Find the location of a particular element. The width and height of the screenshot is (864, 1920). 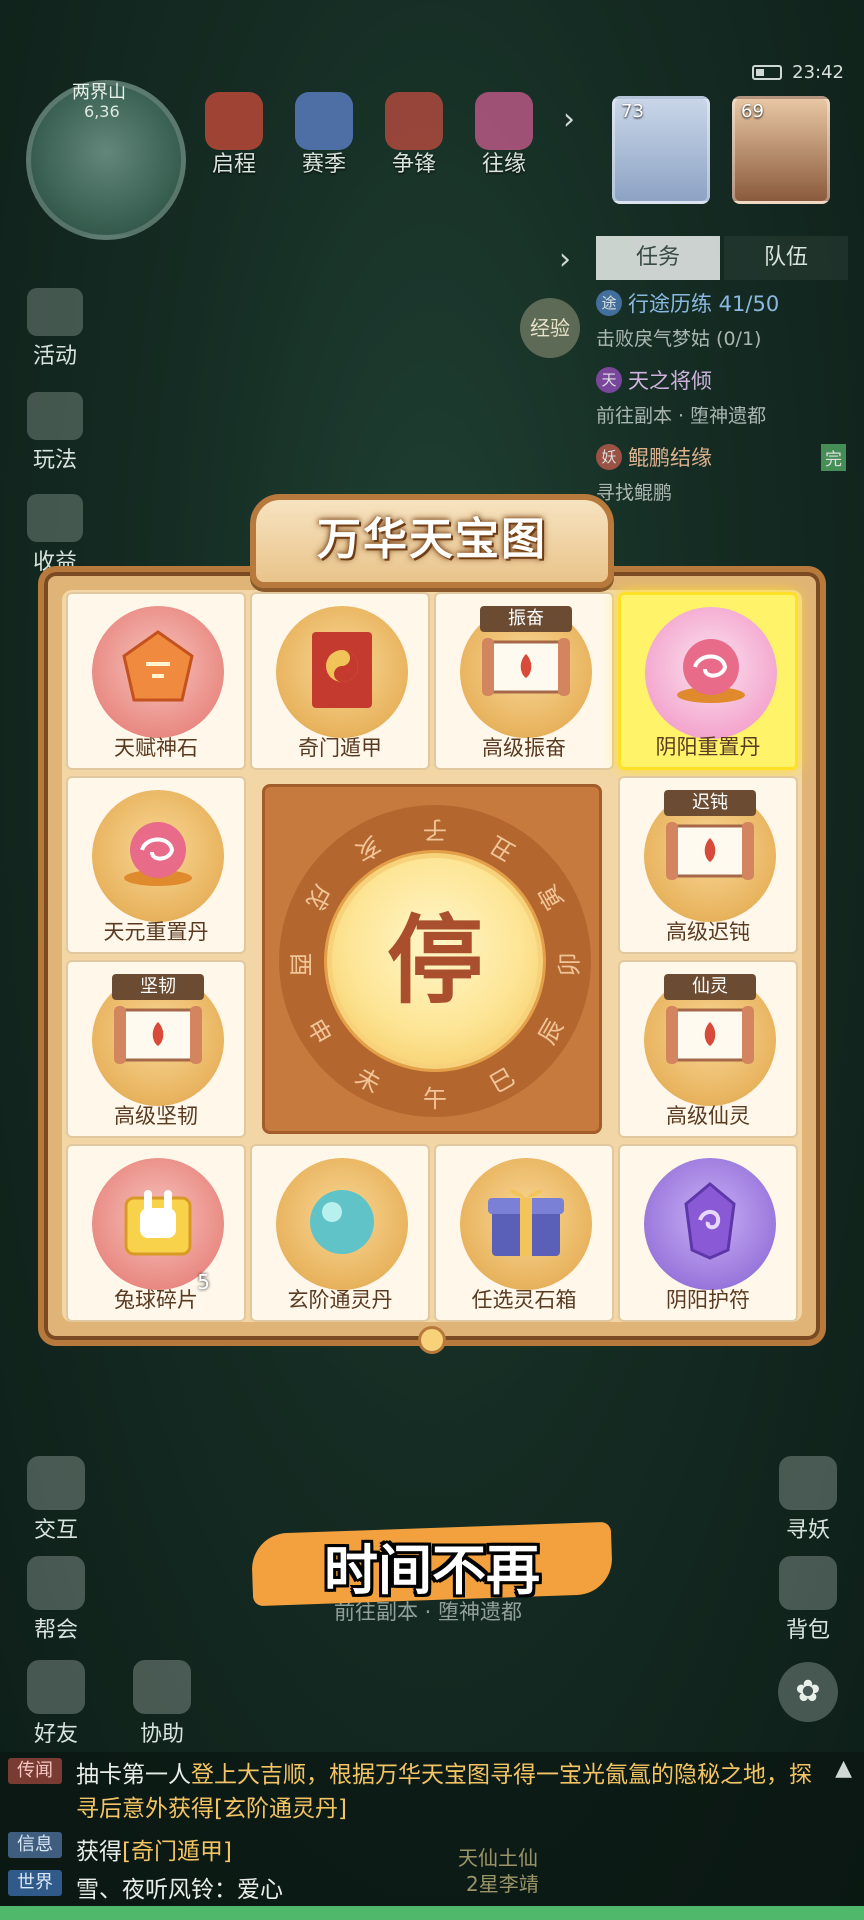

zodiac-char: 酉 is located at coordinates (300, 964).